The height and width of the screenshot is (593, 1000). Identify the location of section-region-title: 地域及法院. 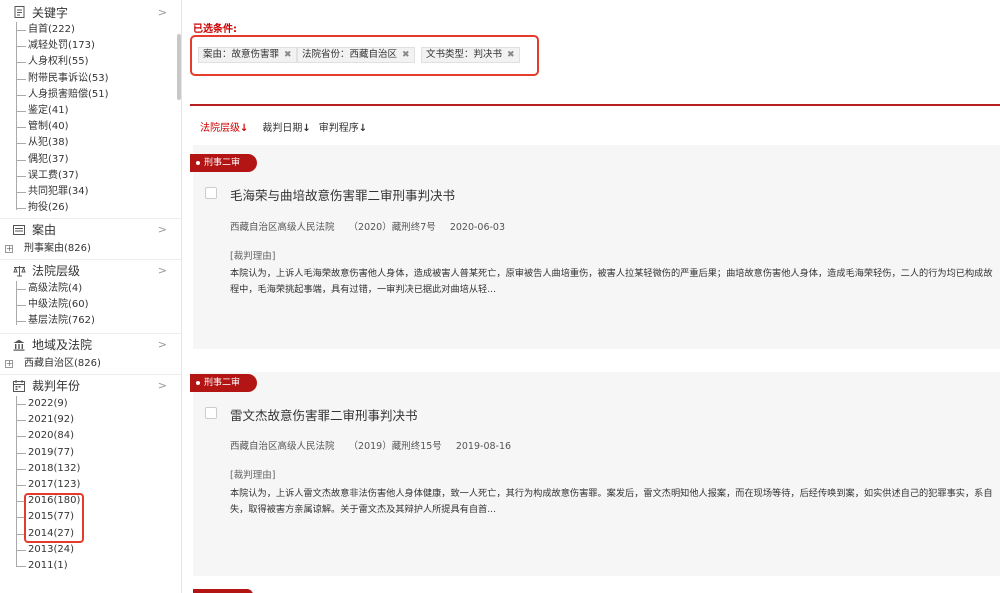
(62, 345).